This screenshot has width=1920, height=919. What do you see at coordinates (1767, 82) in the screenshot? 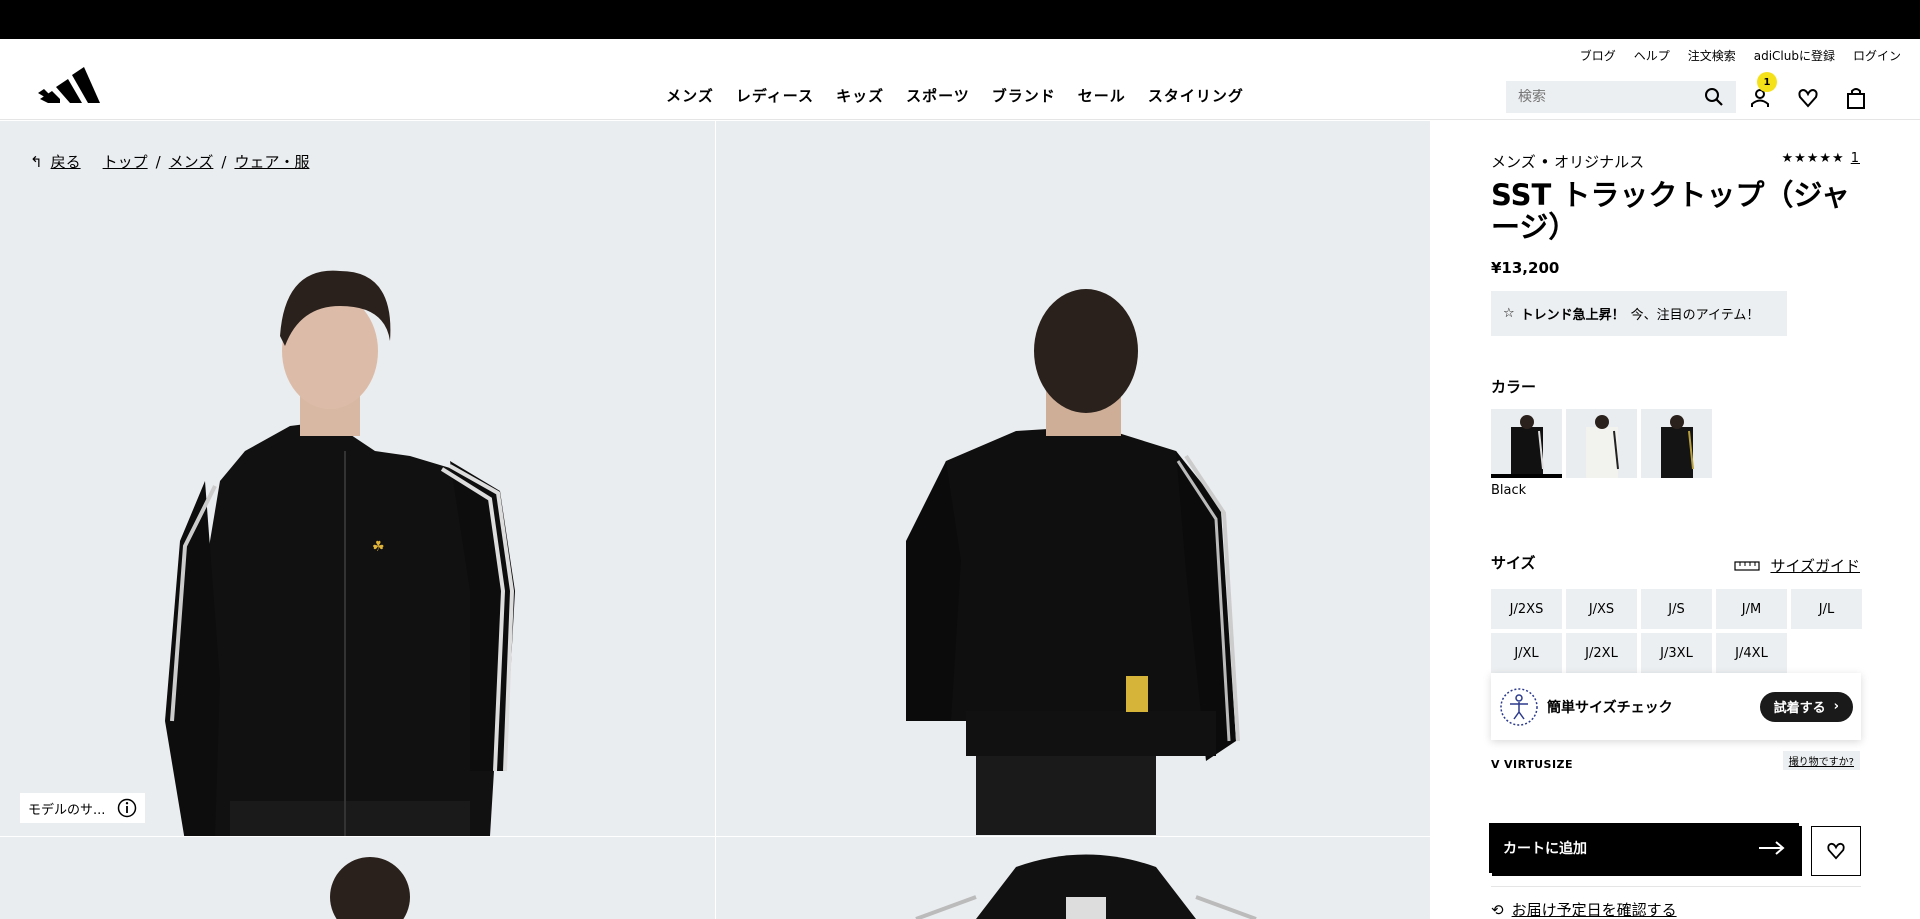
I see `account-badge: 1` at bounding box center [1767, 82].